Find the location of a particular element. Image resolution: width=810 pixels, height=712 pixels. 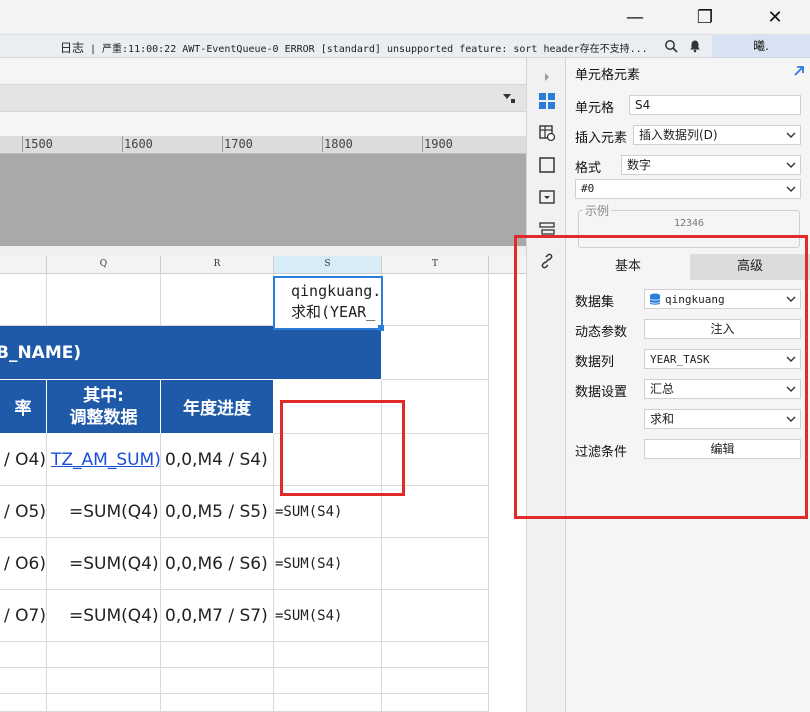

cell-name-input: S4 is located at coordinates (715, 105).